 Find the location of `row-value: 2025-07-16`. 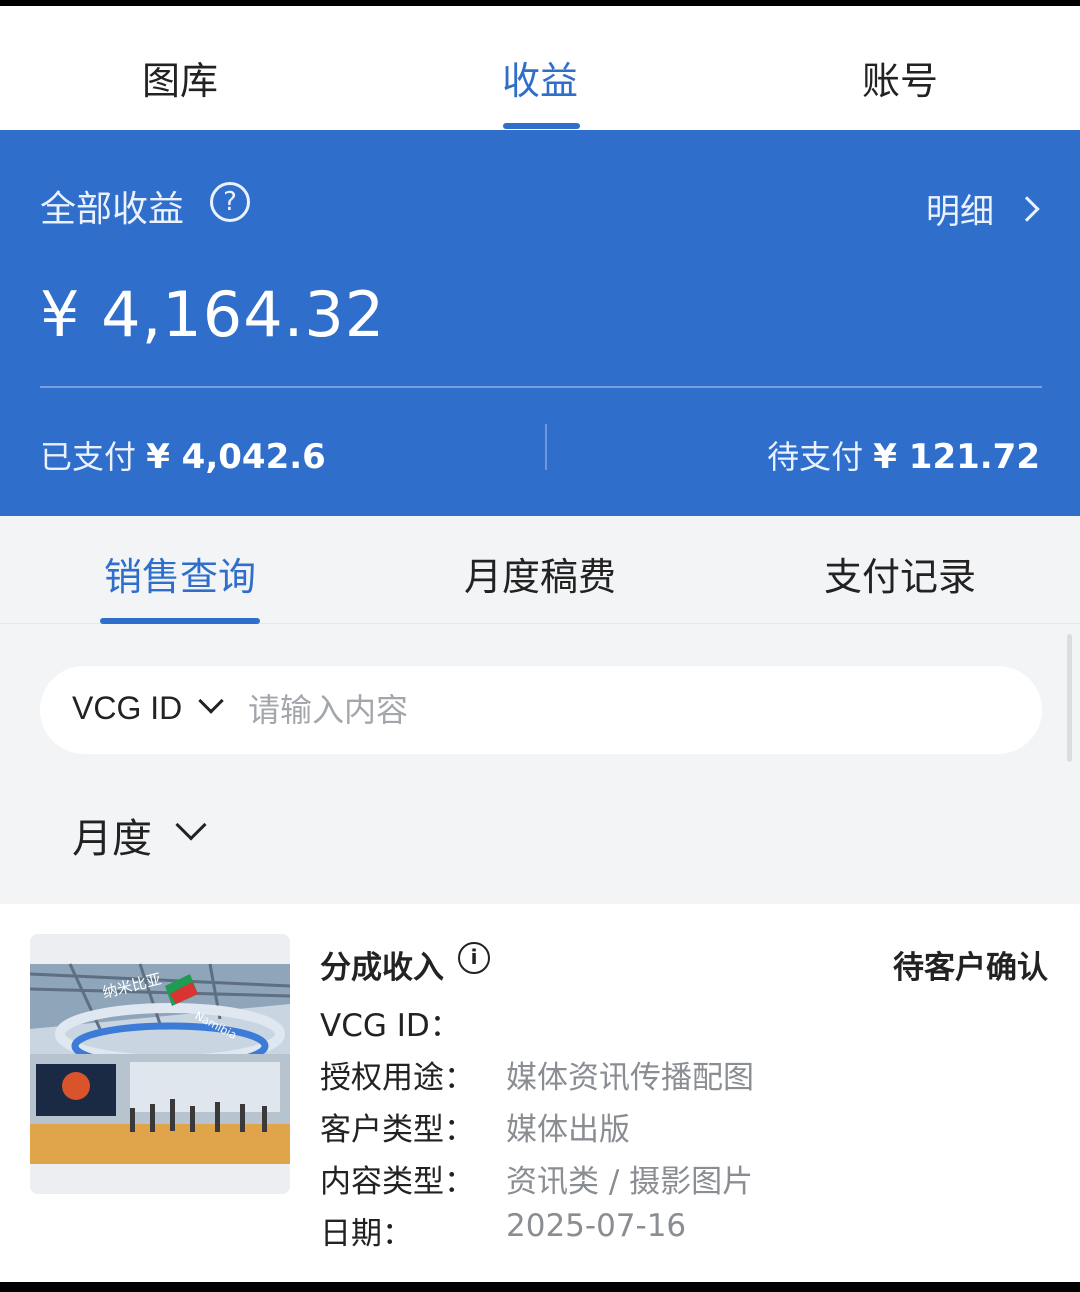

row-value: 2025-07-16 is located at coordinates (596, 1226).